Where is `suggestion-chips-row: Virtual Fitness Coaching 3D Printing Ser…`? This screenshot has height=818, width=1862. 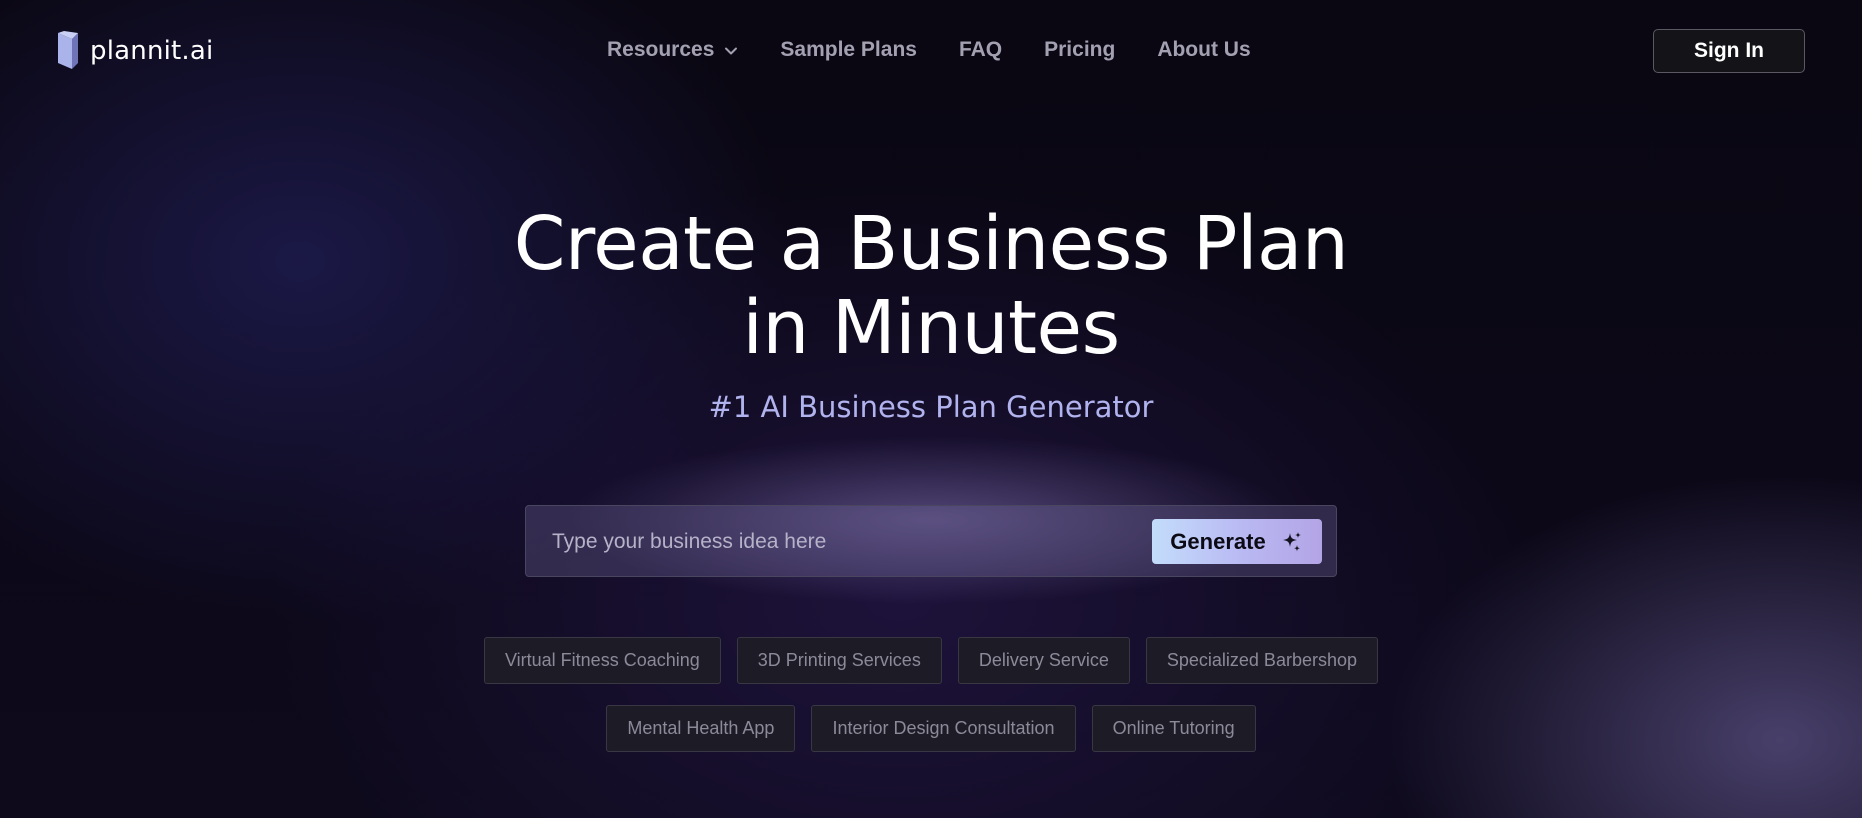
suggestion-chips-row: Virtual Fitness Coaching 3D Printing Ser… is located at coordinates (931, 660).